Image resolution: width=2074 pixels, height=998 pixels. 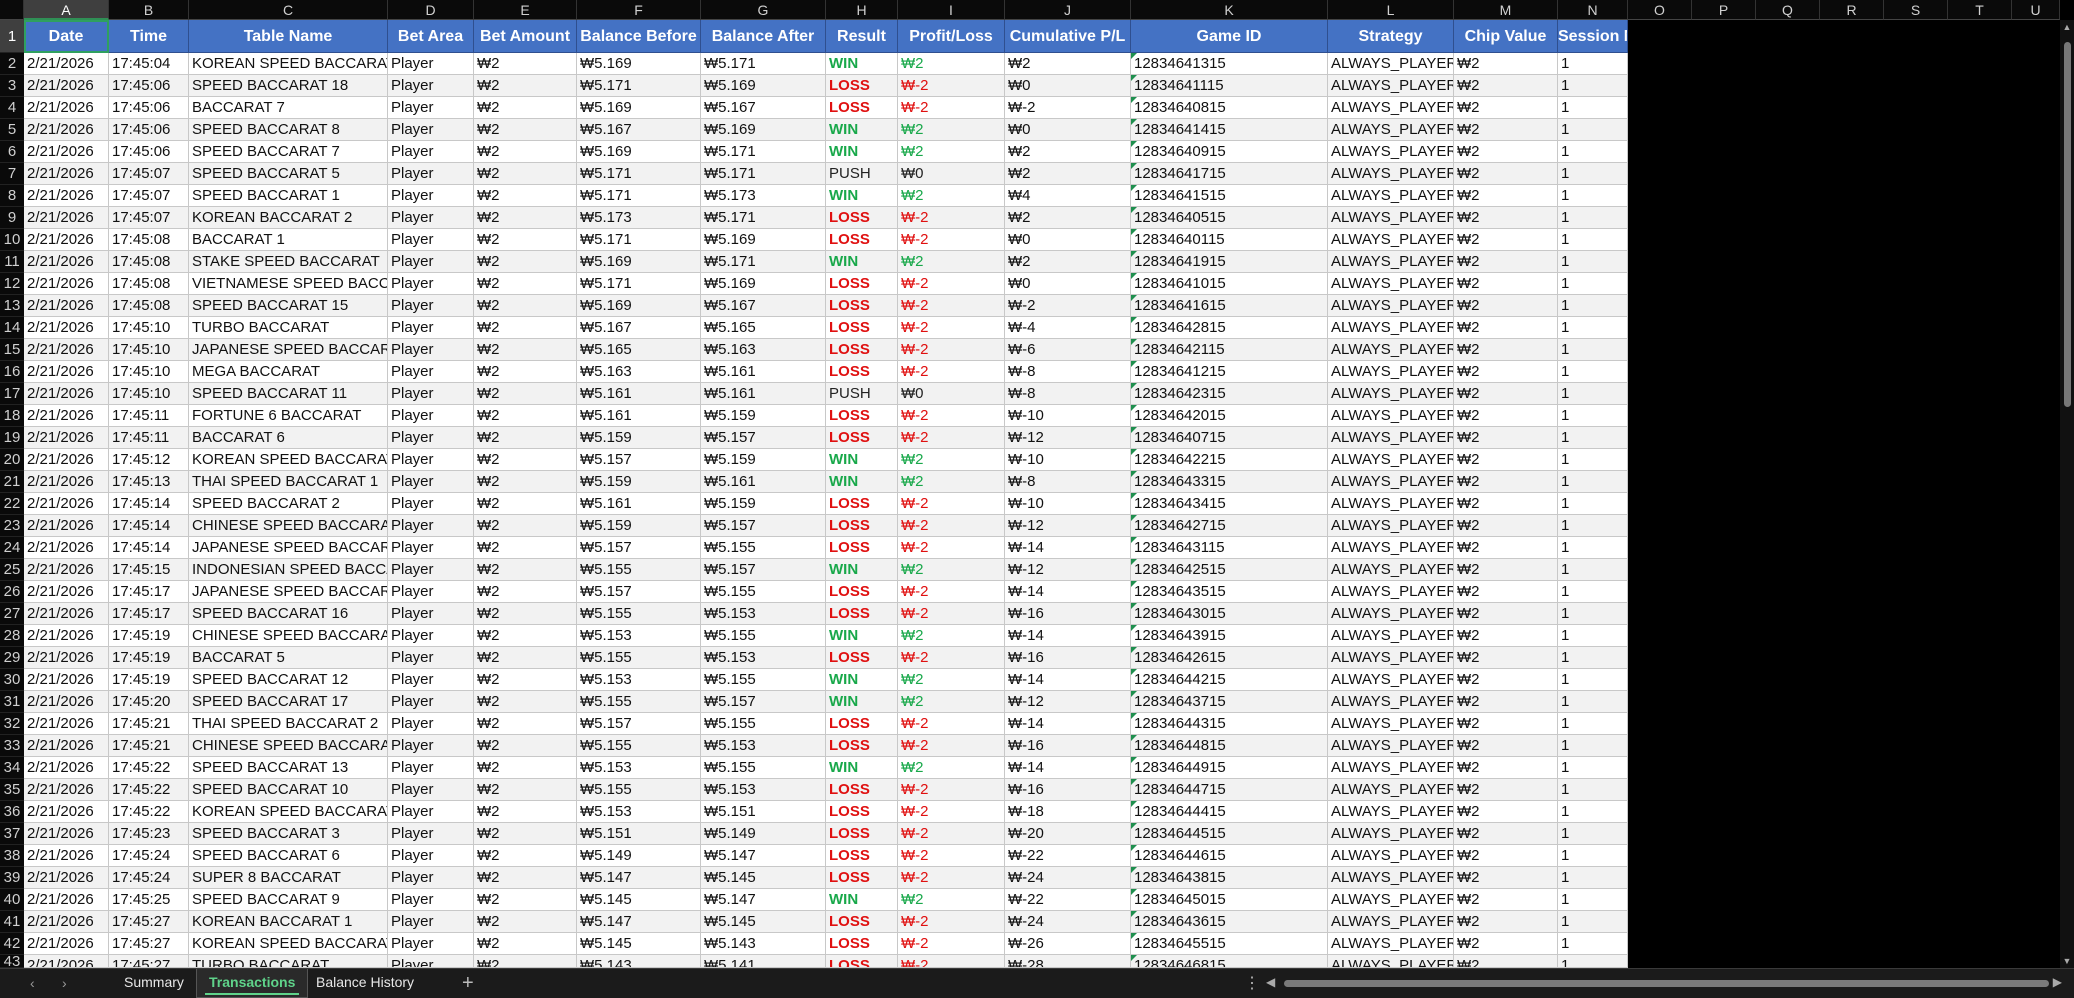 What do you see at coordinates (149, 944) in the screenshot?
I see `table-cell: 17:45:27` at bounding box center [149, 944].